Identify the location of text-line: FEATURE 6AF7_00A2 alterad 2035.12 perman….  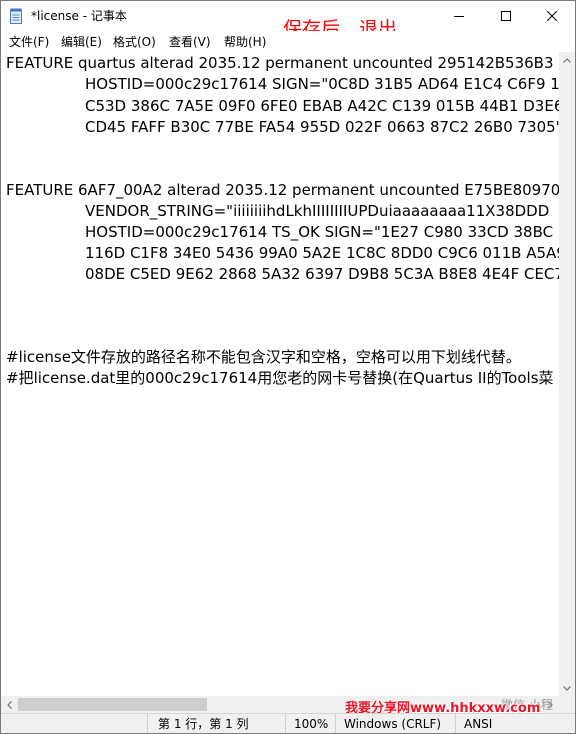
(282, 190).